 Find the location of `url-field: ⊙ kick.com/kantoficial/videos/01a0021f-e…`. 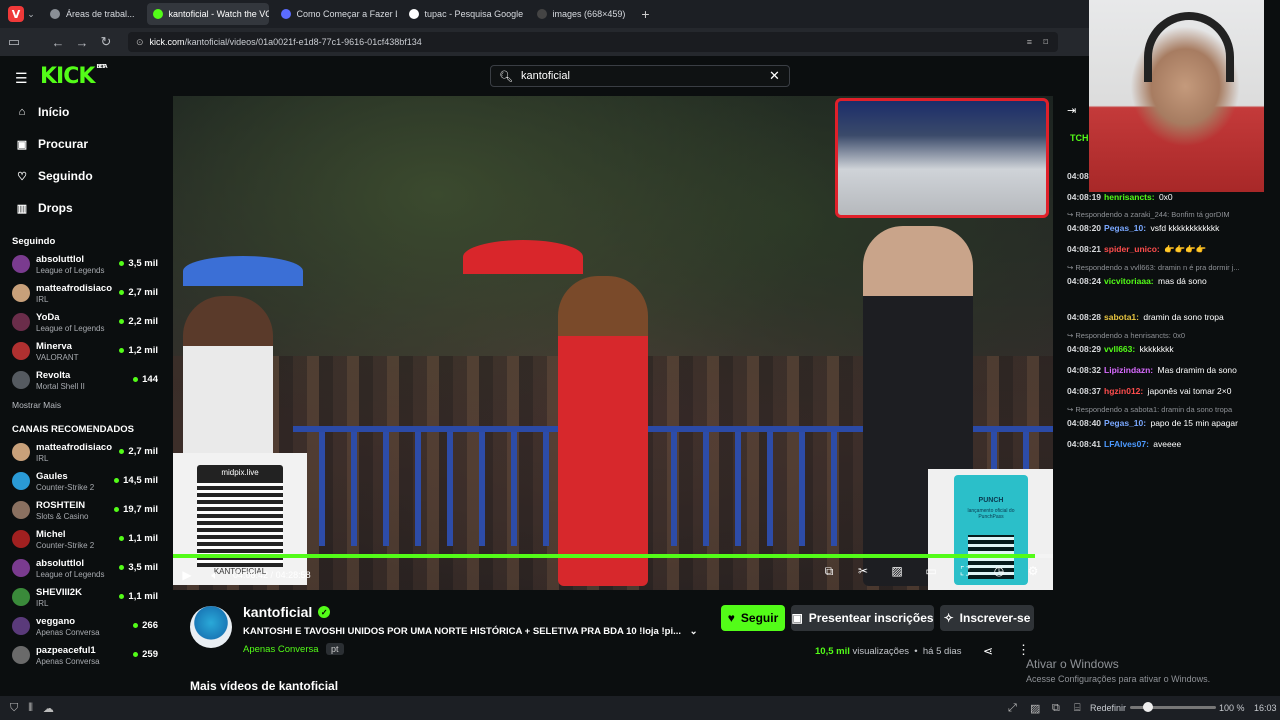

url-field: ⊙ kick.com/kantoficial/videos/01a0021f-e… is located at coordinates (593, 42).